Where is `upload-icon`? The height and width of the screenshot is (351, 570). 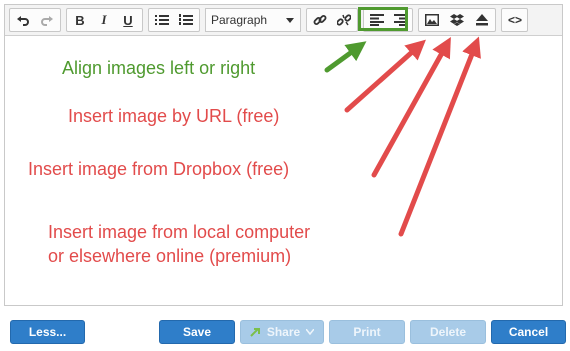
upload-icon is located at coordinates (482, 20).